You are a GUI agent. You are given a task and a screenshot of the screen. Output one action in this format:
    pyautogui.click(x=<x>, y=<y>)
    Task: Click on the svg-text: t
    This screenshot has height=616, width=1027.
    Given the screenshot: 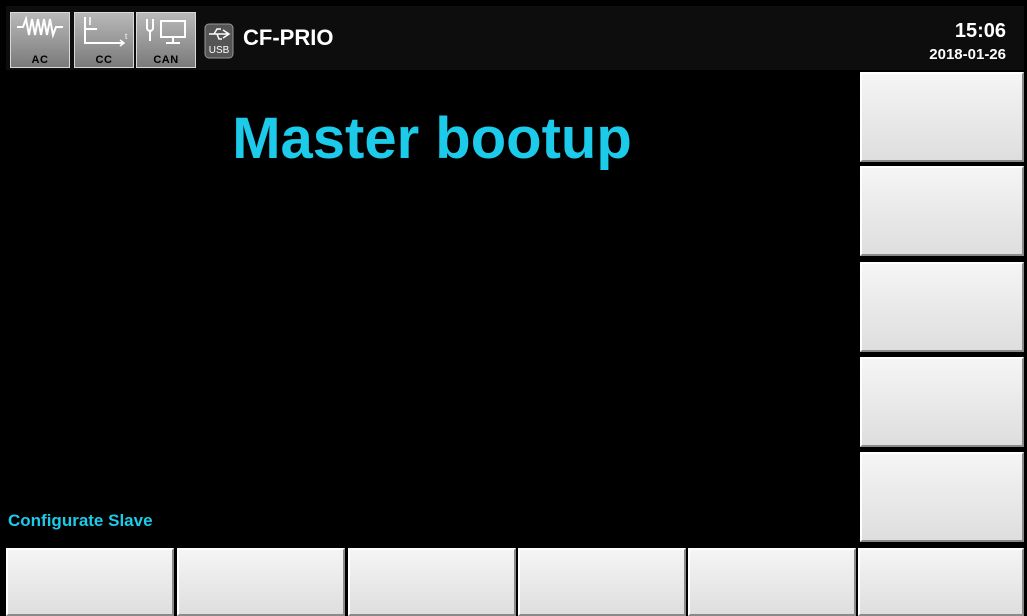 What is the action you would take?
    pyautogui.click(x=126, y=36)
    